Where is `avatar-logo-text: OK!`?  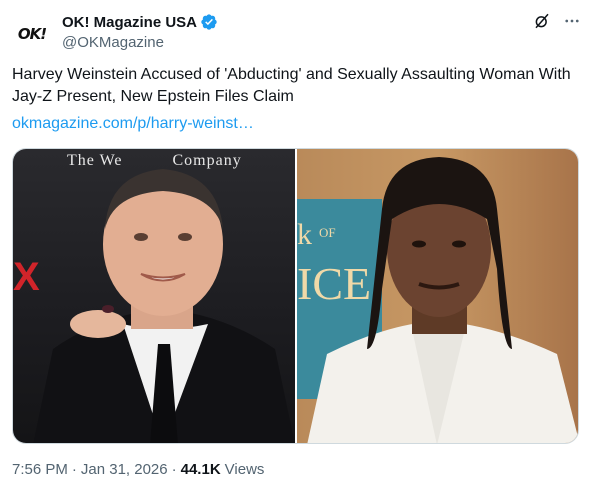 avatar-logo-text: OK! is located at coordinates (32, 34).